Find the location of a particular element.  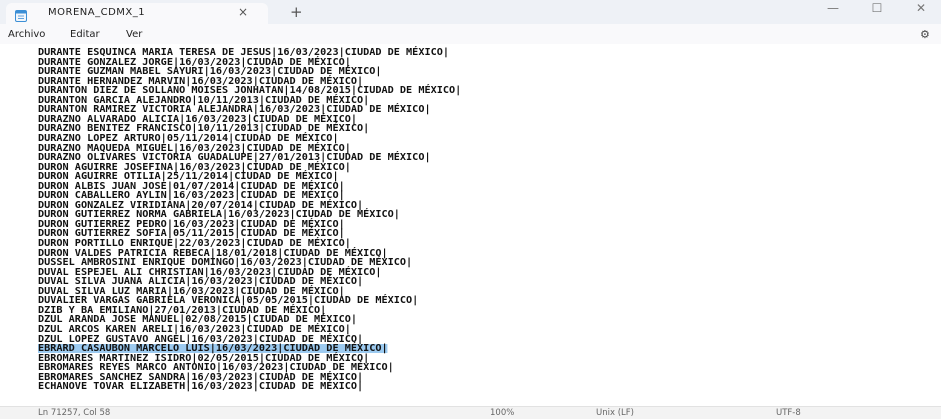

document-tab: MORENA_CDMX_1 × is located at coordinates (137, 13).